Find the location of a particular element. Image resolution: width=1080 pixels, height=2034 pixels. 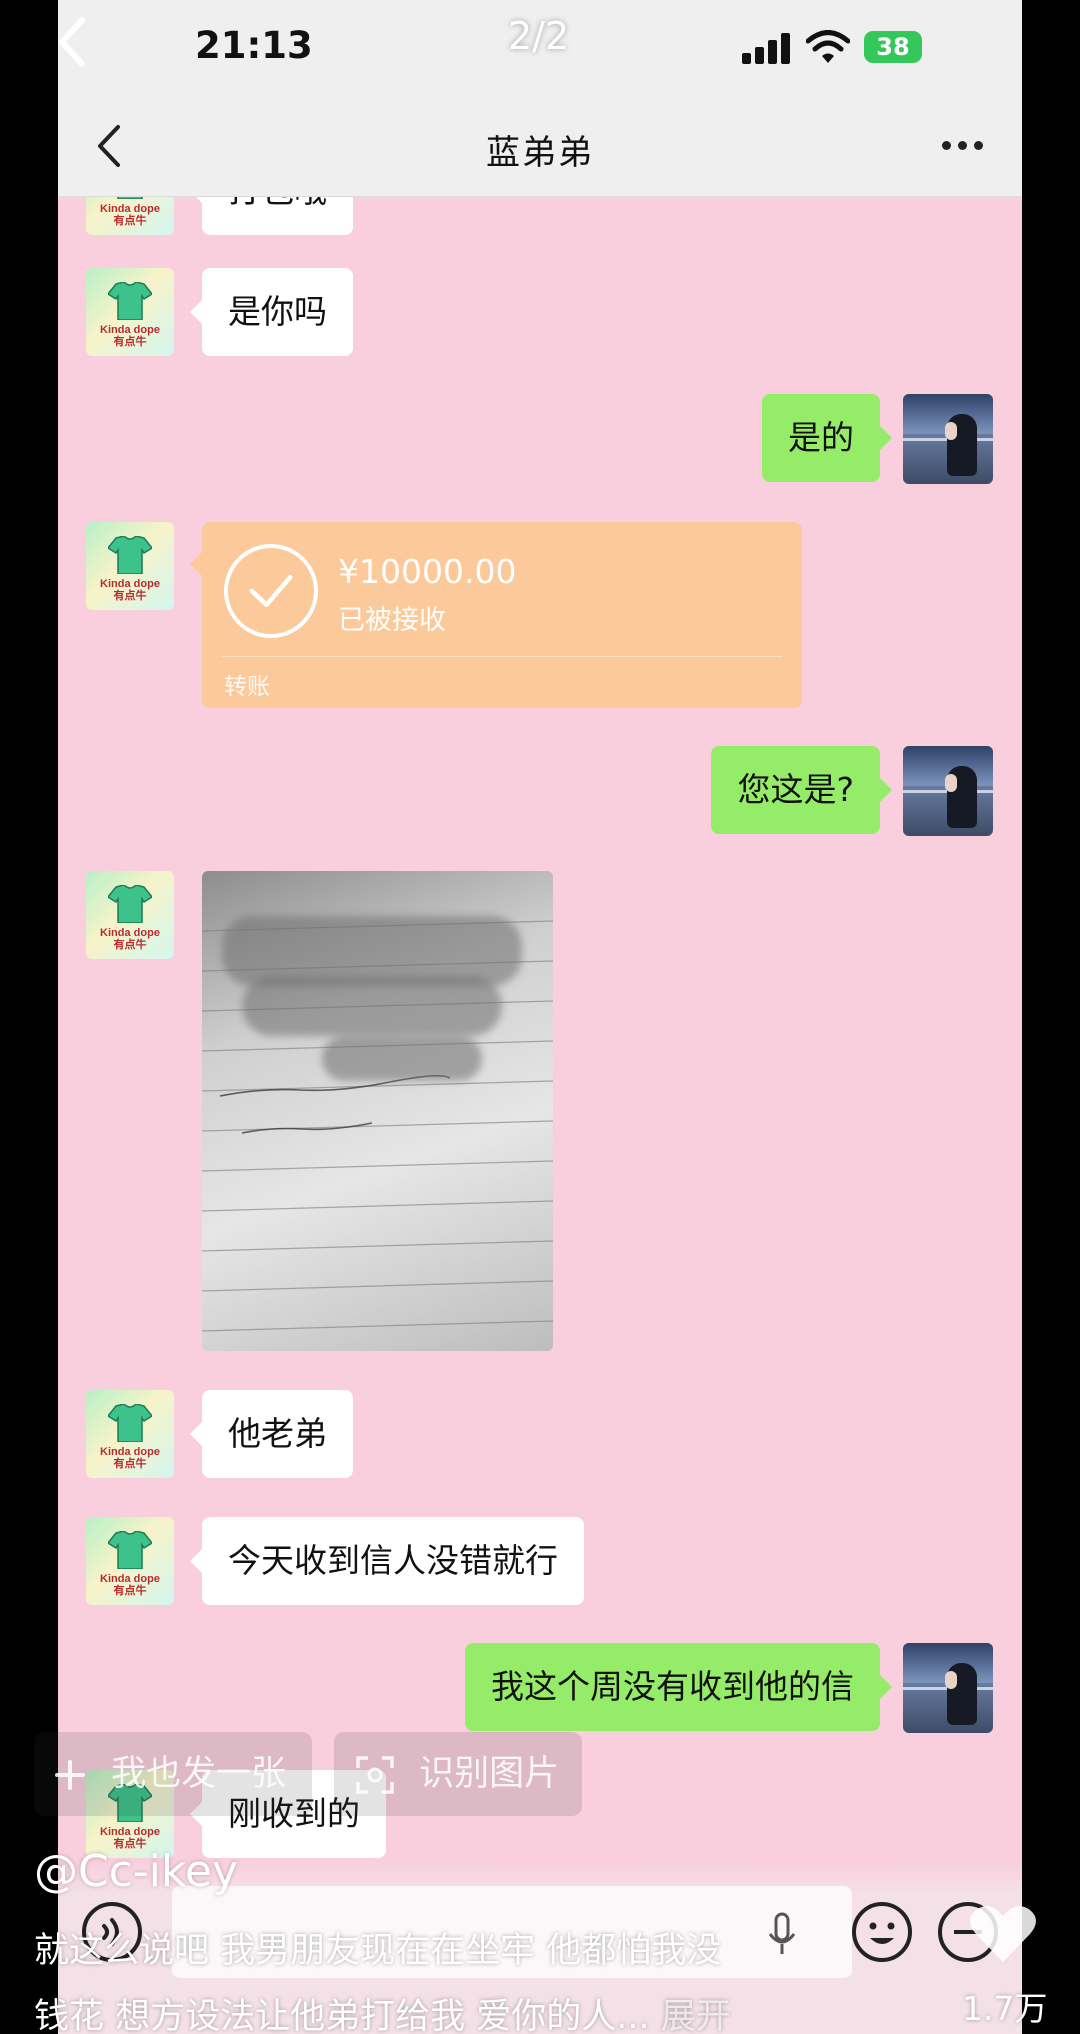

check-icon is located at coordinates (271, 591).